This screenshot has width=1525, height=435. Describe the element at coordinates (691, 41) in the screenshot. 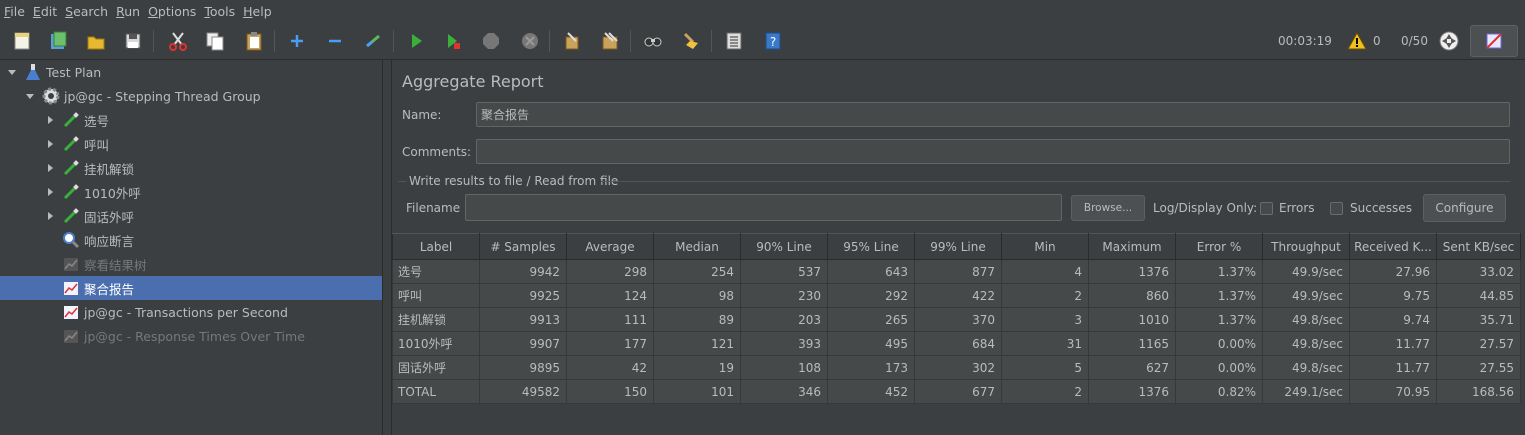

I see `reset-search-icon` at that location.